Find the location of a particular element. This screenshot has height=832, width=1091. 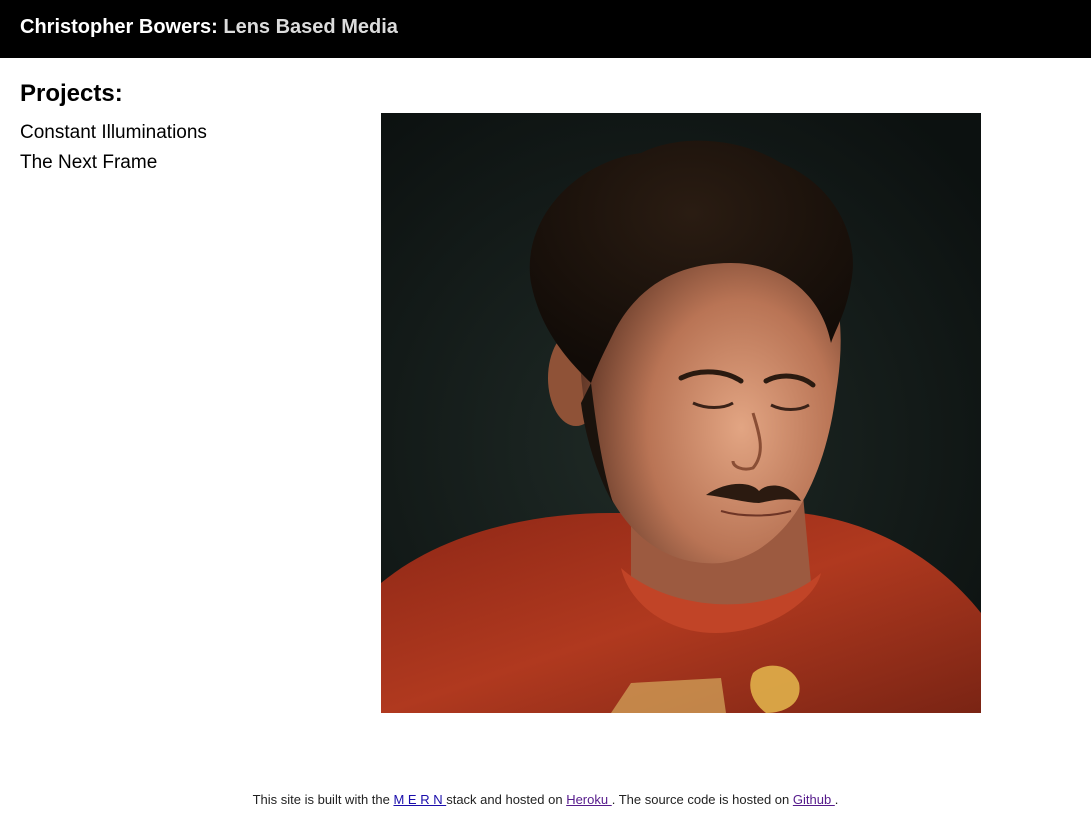

project-list: Constant Illuminations The Next Frame is located at coordinates (113, 148).